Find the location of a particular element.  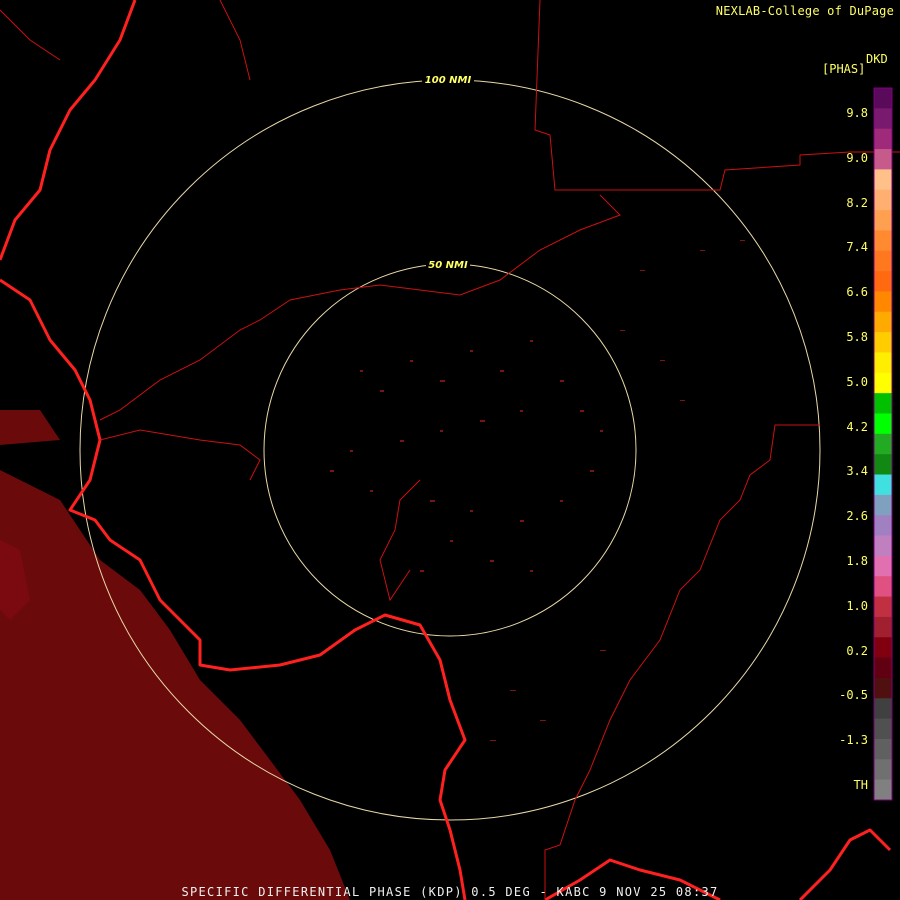

ring-label-100: 100 NMI is located at coordinates (448, 80).